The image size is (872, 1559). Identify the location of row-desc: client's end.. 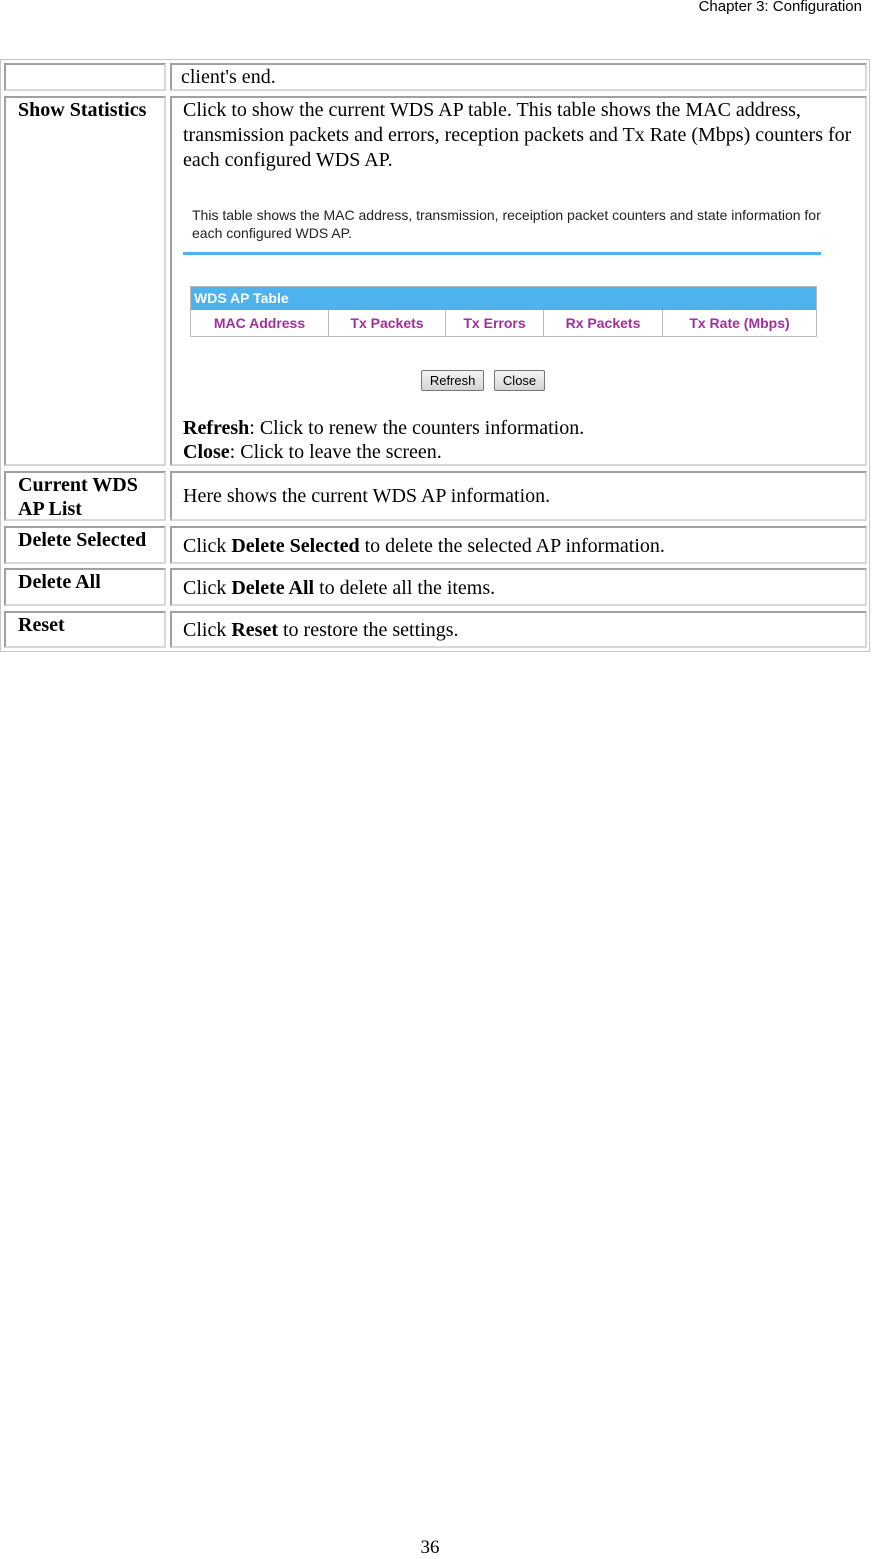
(518, 77).